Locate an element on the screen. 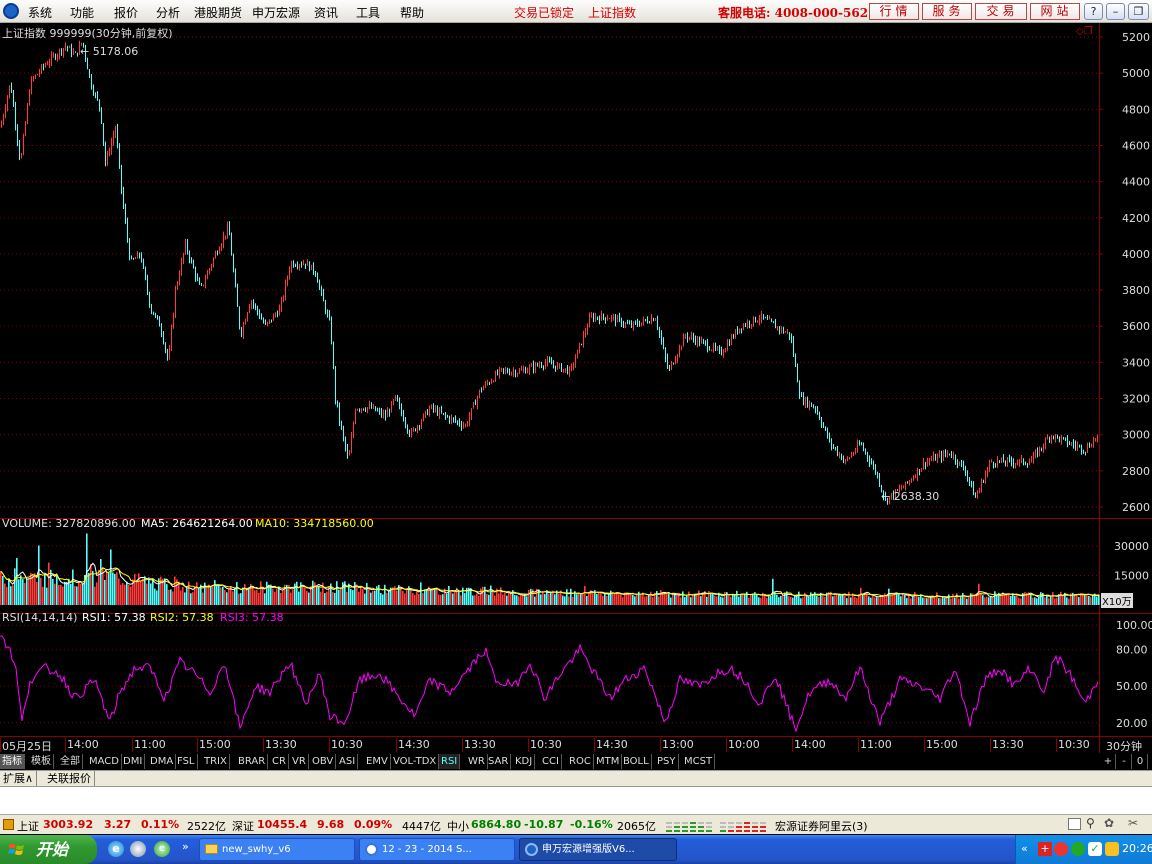  indicator-tab-kdj: KDJ is located at coordinates (524, 761).